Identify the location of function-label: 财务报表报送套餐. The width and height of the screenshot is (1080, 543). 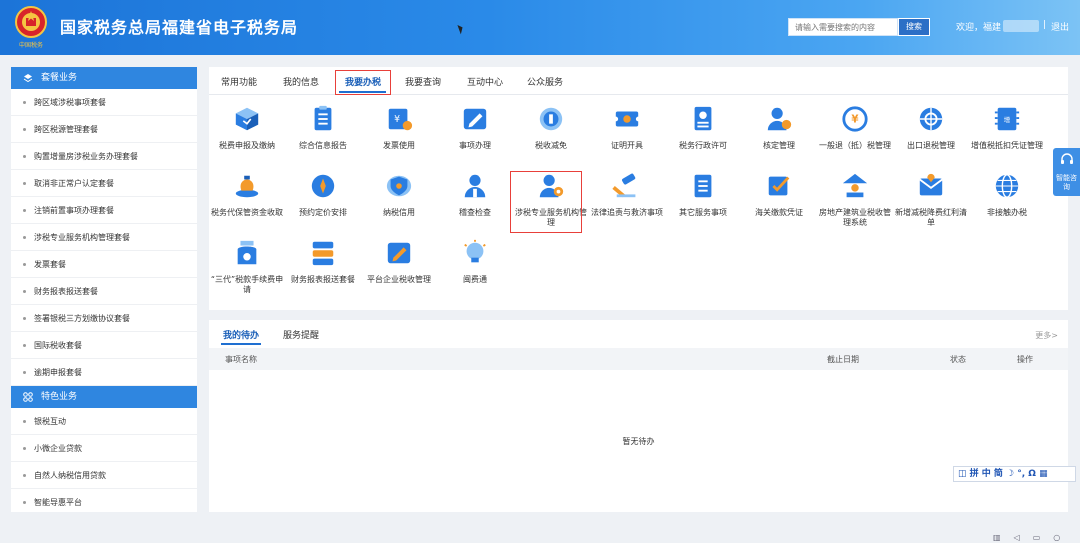
(323, 279).